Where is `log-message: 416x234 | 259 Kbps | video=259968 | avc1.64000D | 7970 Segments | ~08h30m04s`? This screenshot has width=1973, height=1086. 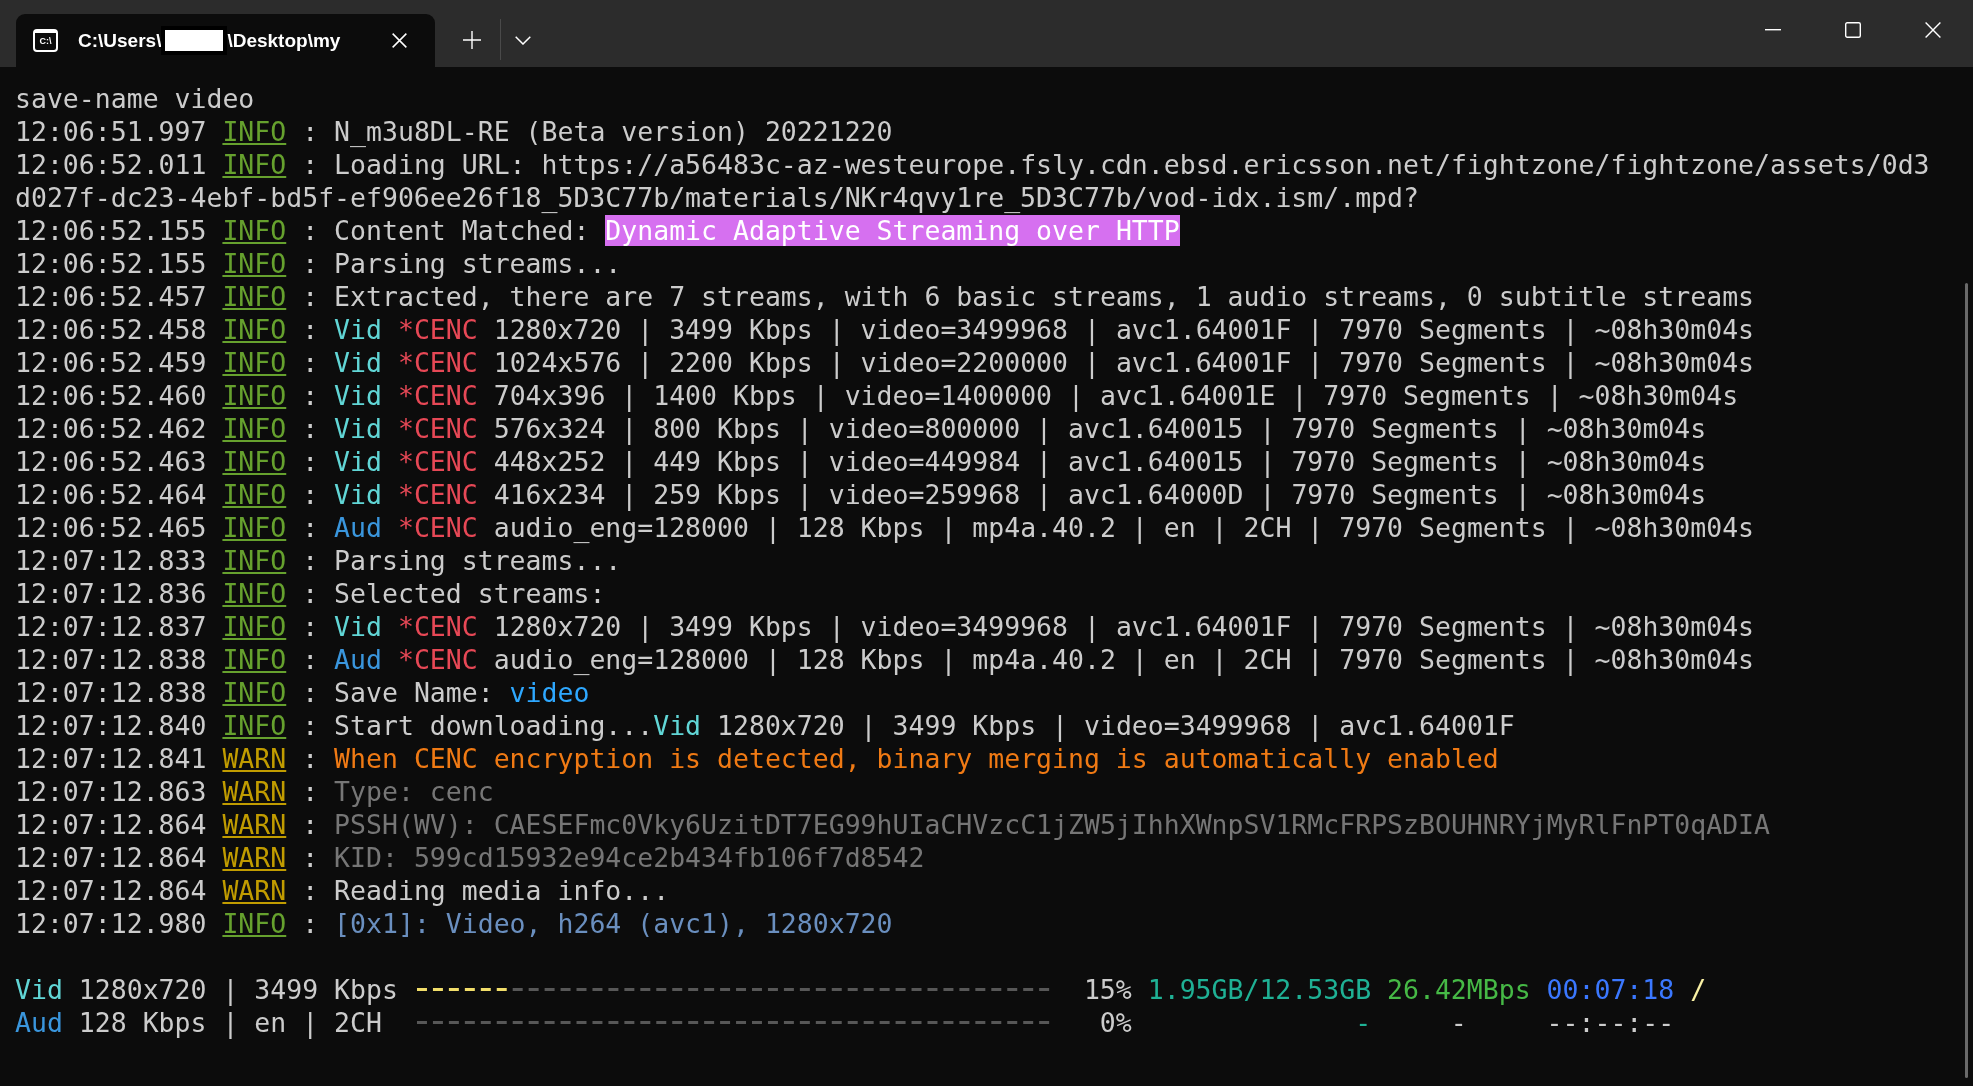
log-message: 416x234 | 259 Kbps | video=259968 | avc1.64000D | 7970 Segments | ~08h30m04s is located at coordinates (1100, 494).